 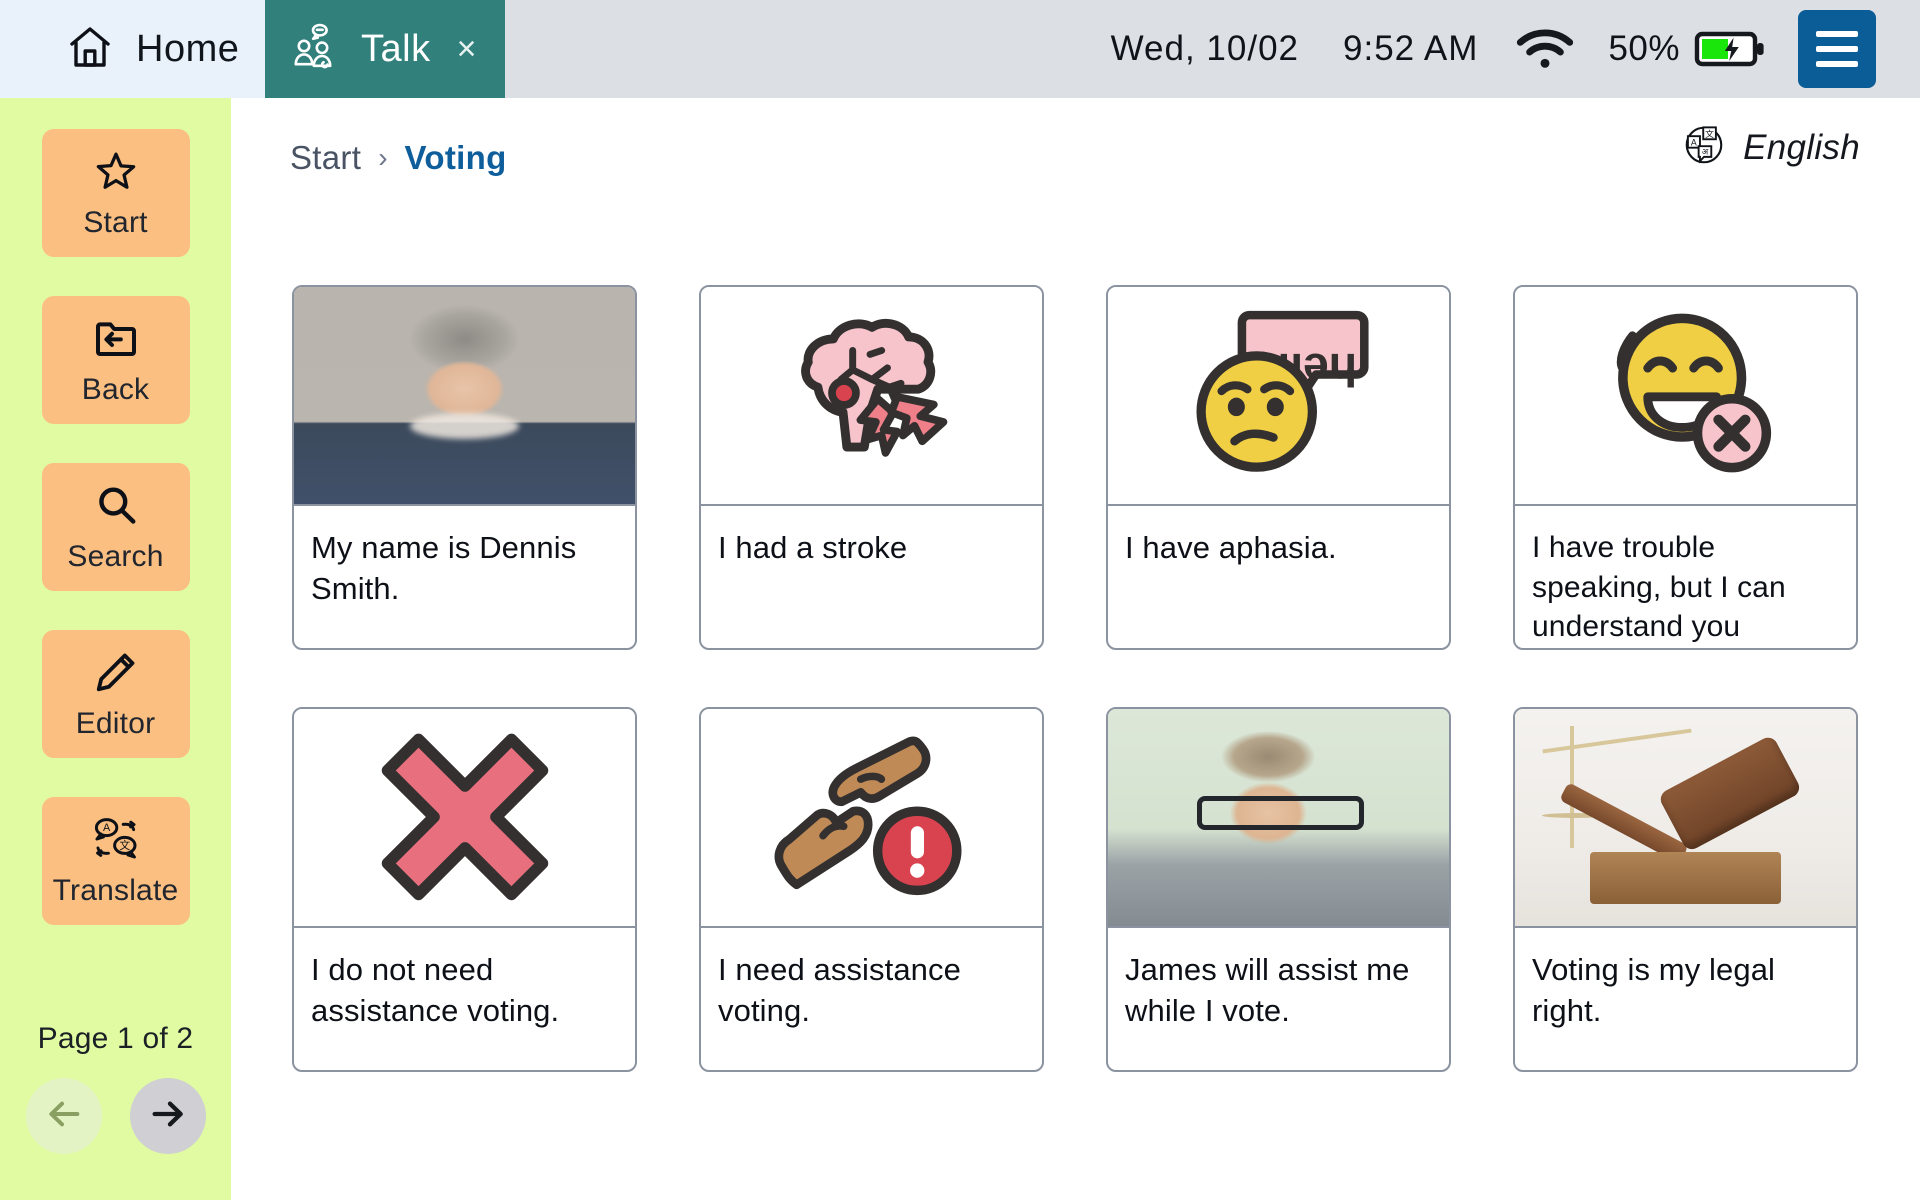 I want to click on sidebar-item-start-label: Start, so click(x=115, y=222).